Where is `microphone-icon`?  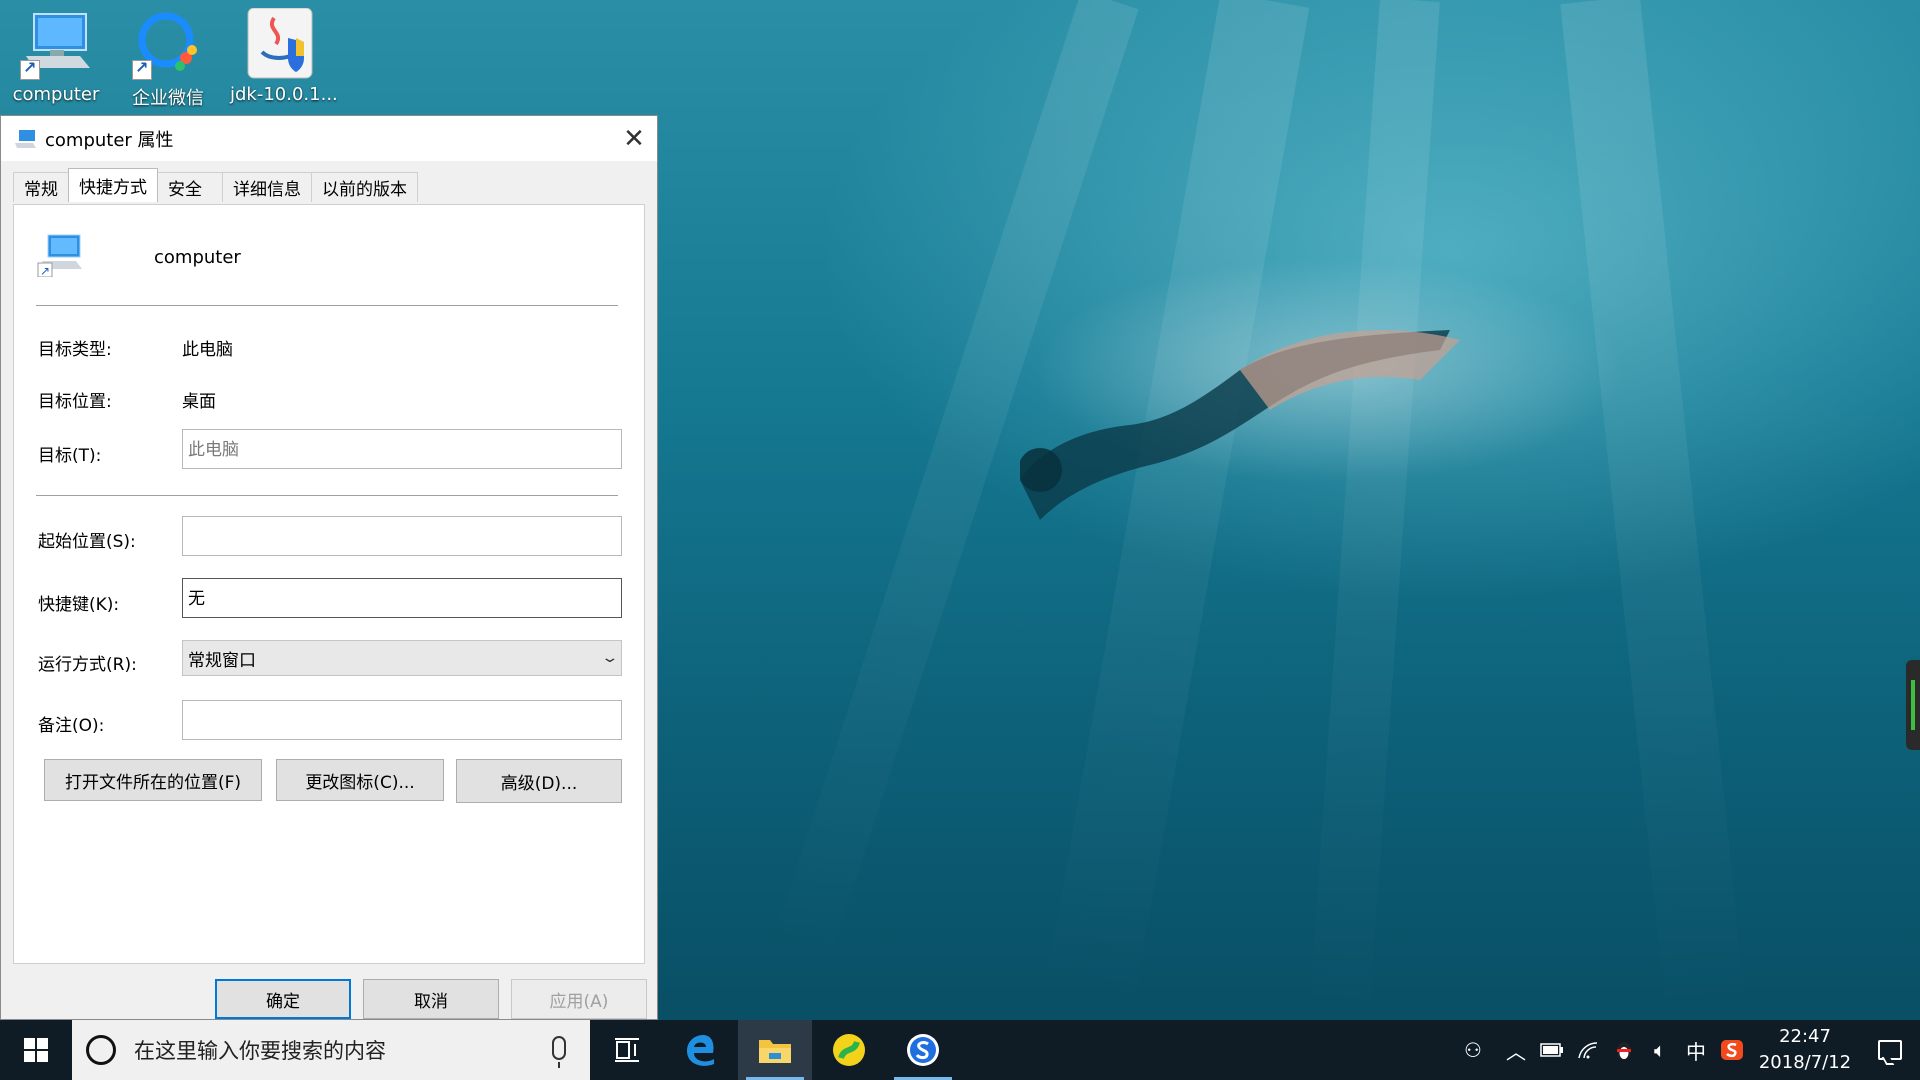
microphone-icon is located at coordinates (559, 1052).